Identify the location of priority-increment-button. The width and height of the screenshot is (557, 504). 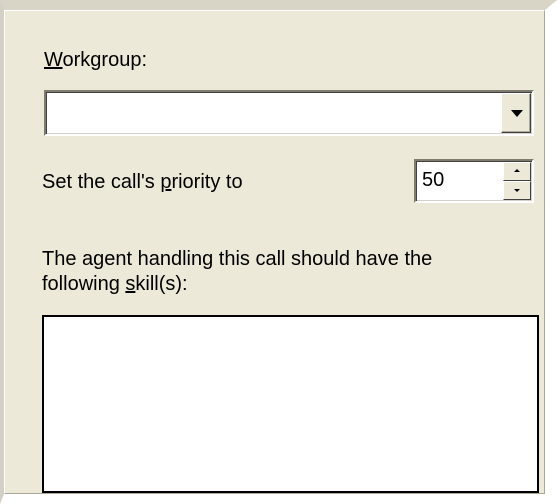
(517, 171).